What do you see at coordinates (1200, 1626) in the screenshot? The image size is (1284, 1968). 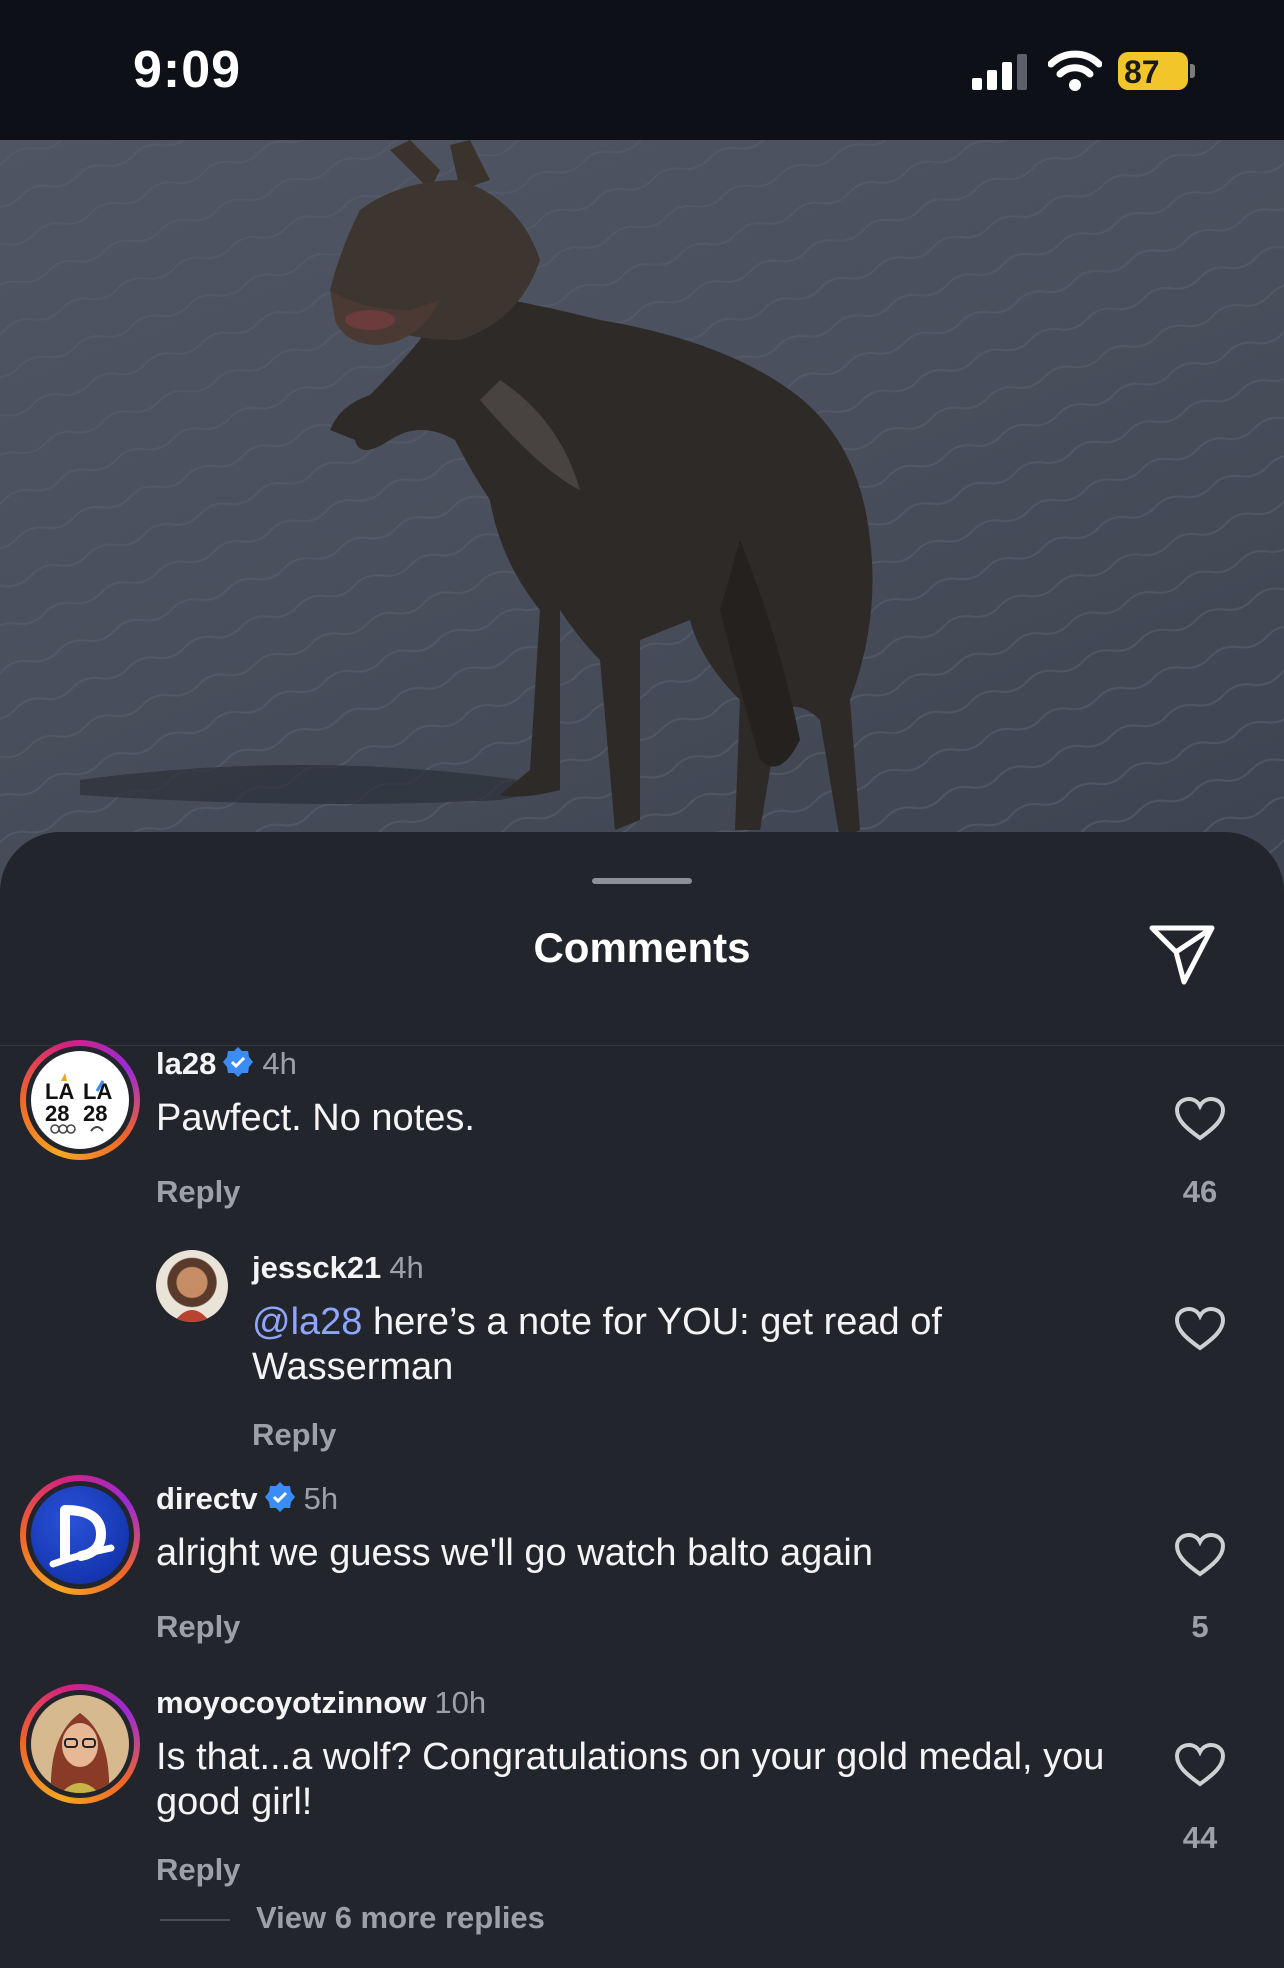 I see `like-count: 5` at bounding box center [1200, 1626].